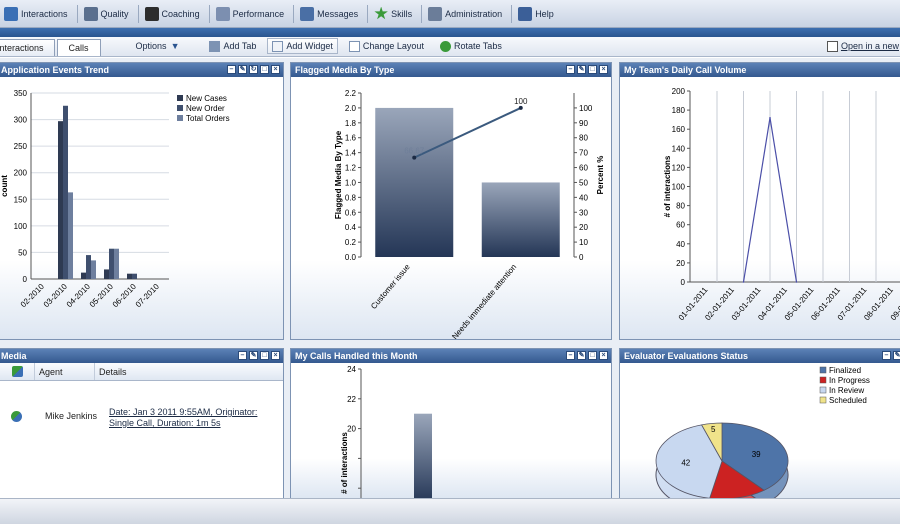 This screenshot has height=524, width=900. I want to click on row-media-icon-cell, so click(17, 414).